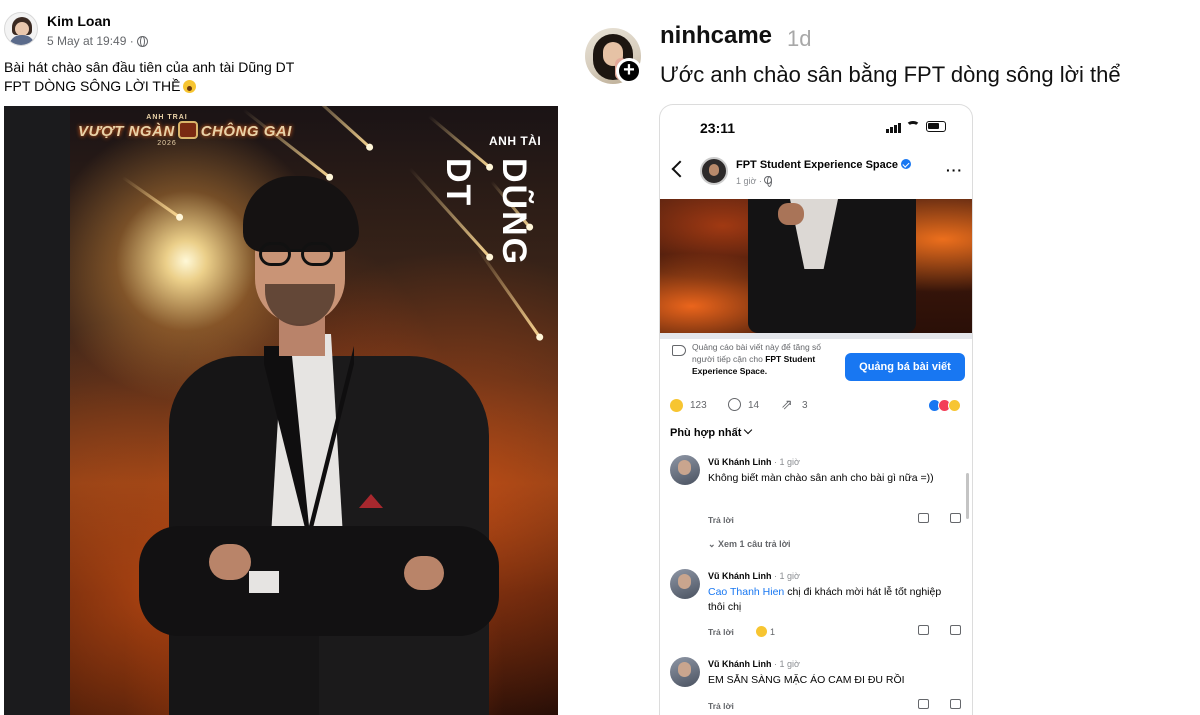 This screenshot has width=1200, height=715. Describe the element at coordinates (753, 405) in the screenshot. I see `comment-count: 14` at that location.